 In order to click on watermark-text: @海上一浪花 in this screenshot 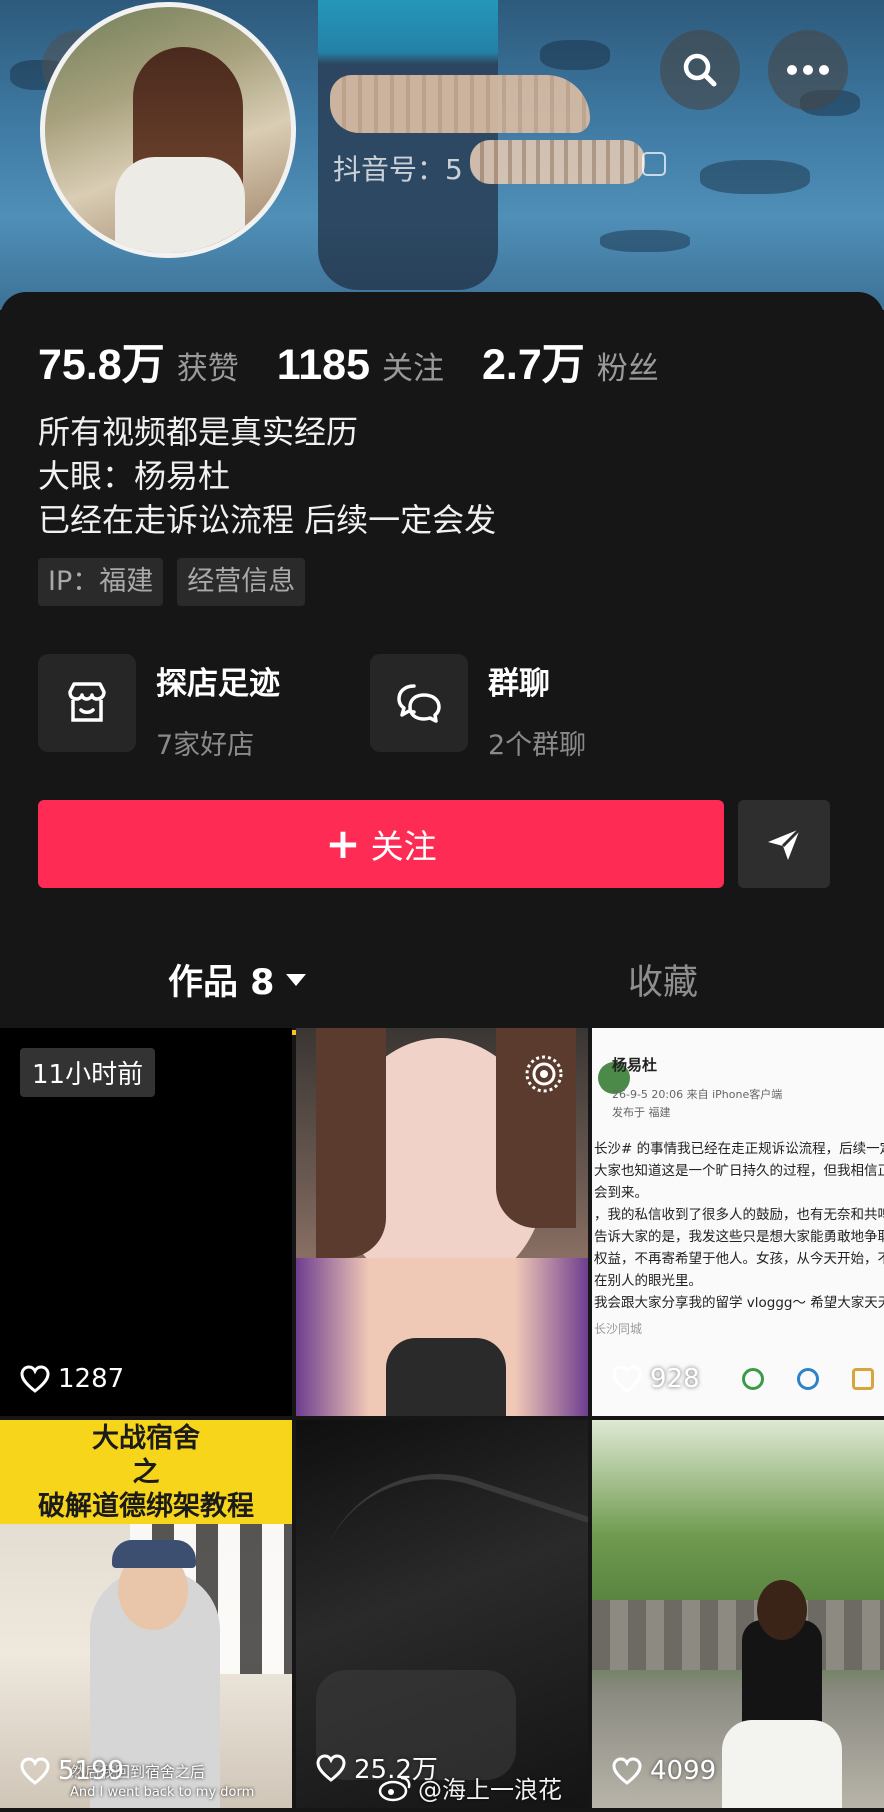, I will do `click(490, 1790)`.